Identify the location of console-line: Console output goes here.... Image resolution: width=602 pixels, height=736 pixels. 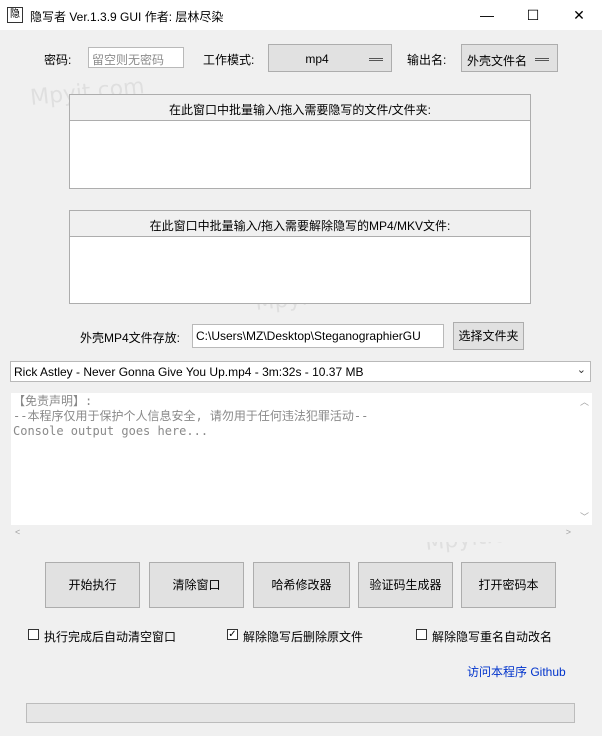
(111, 431).